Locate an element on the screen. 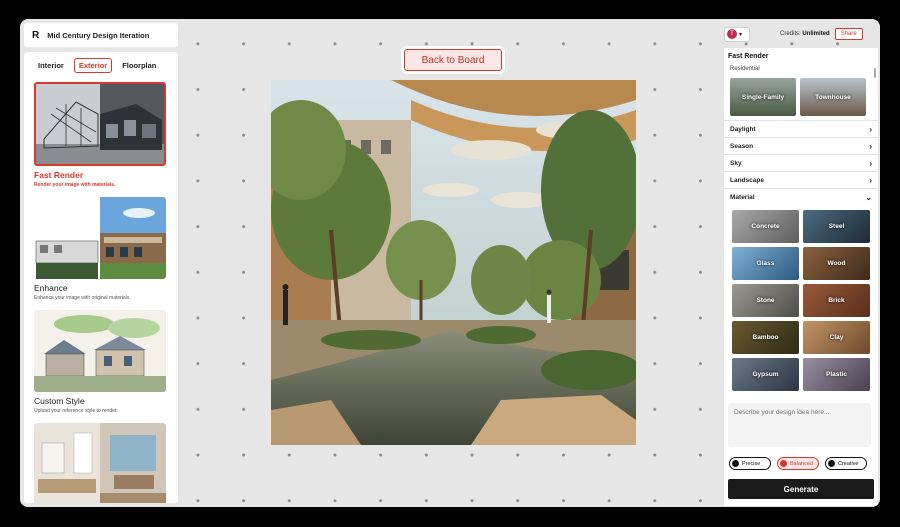  material-label: Plastic is located at coordinates (836, 374).